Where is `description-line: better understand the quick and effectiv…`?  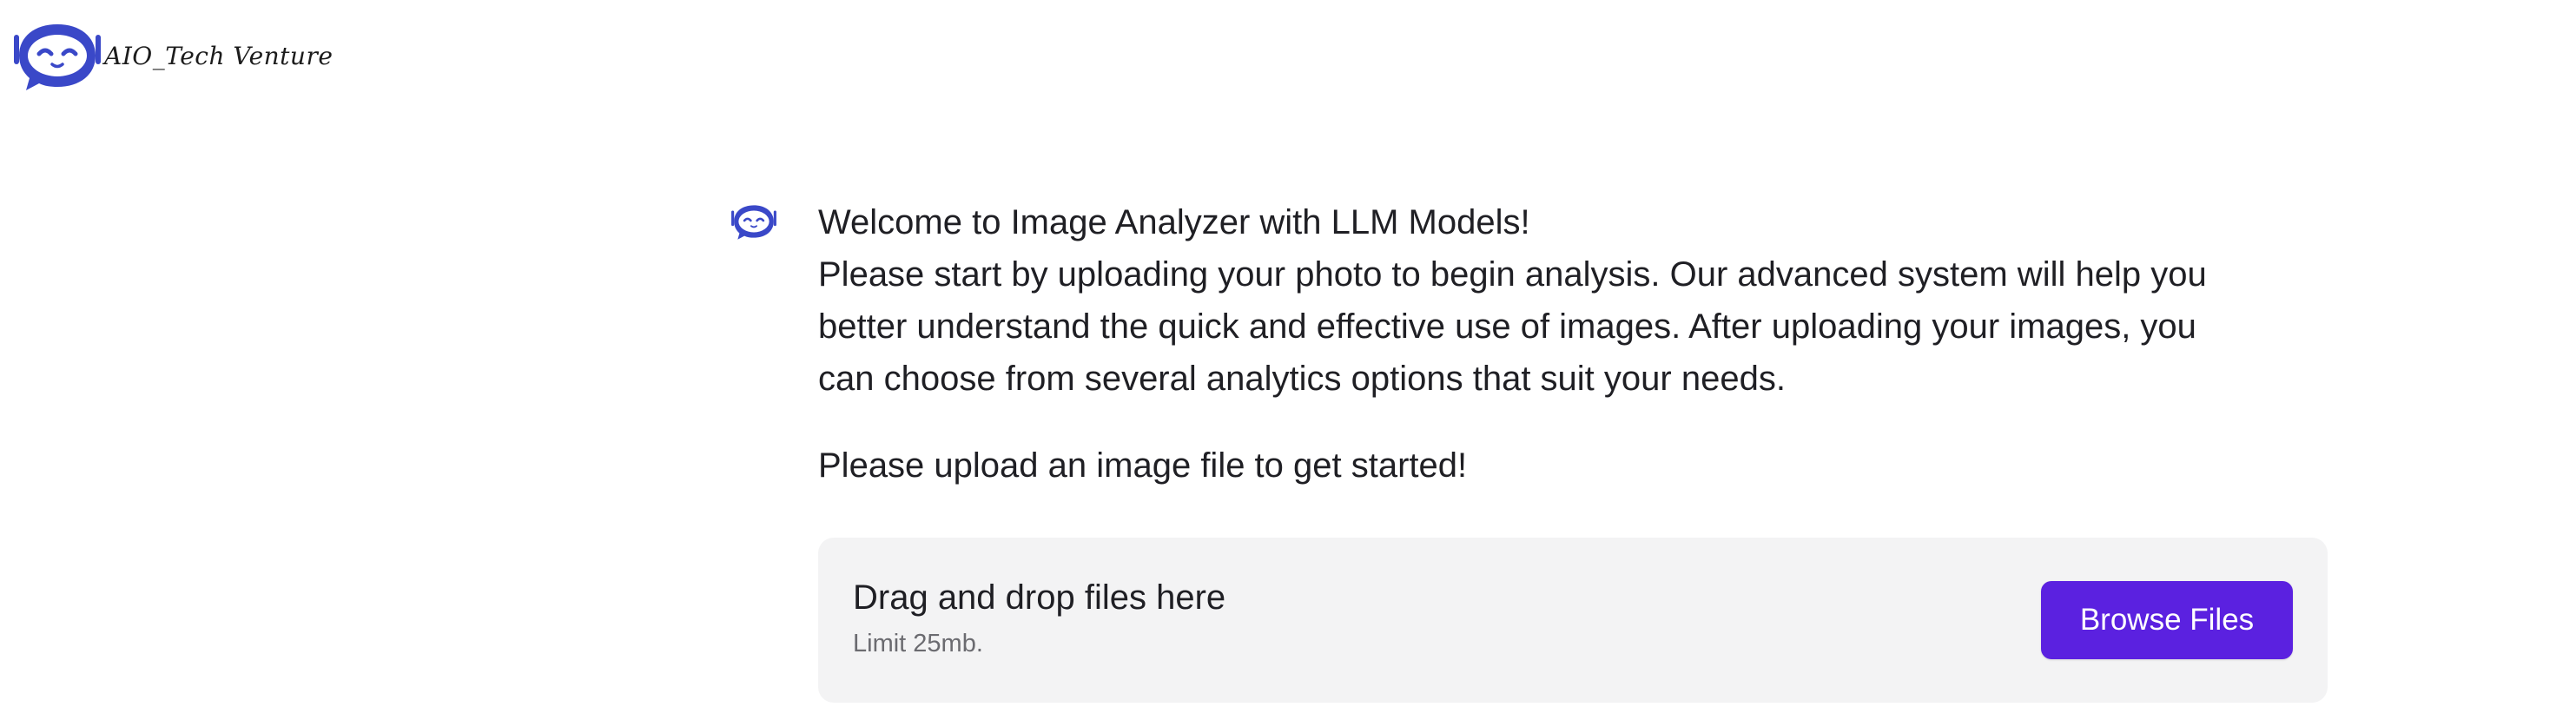
description-line: better understand the quick and effectiv… is located at coordinates (1507, 326).